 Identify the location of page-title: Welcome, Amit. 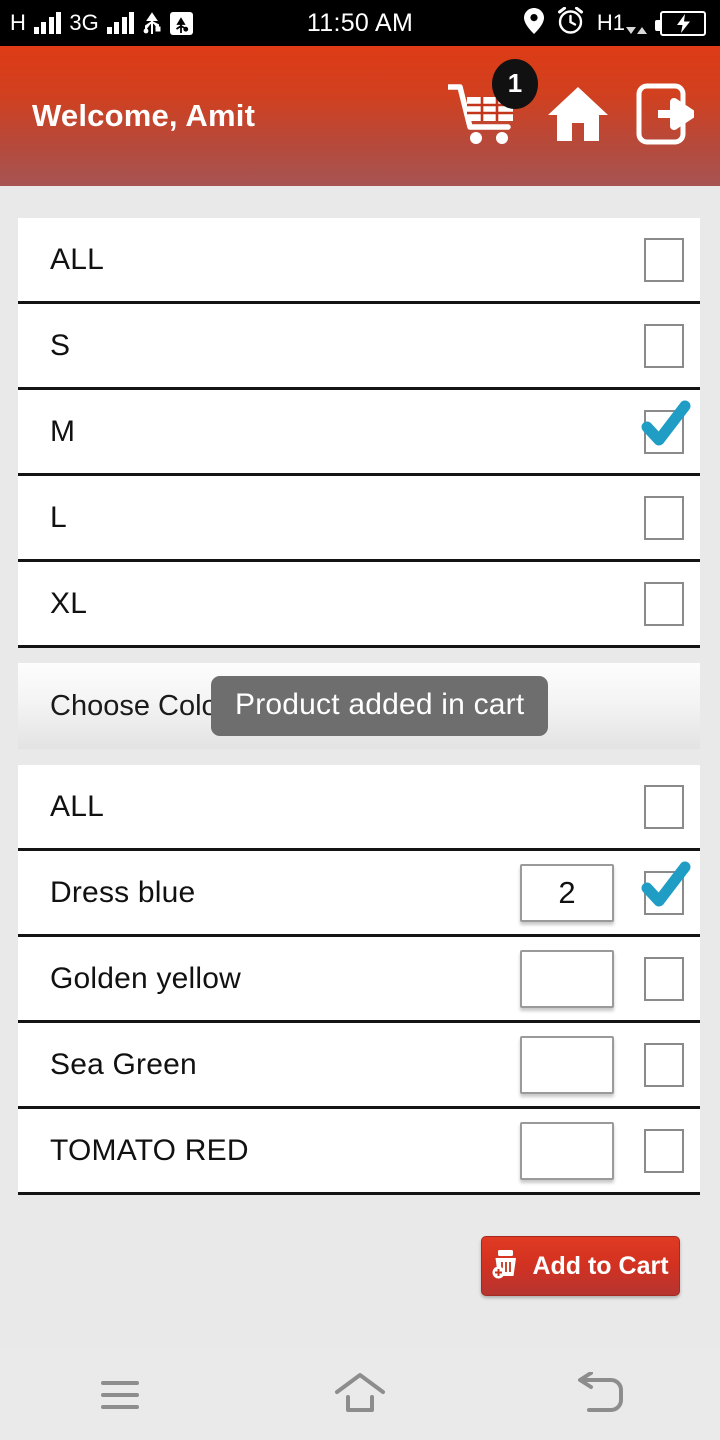
(144, 115).